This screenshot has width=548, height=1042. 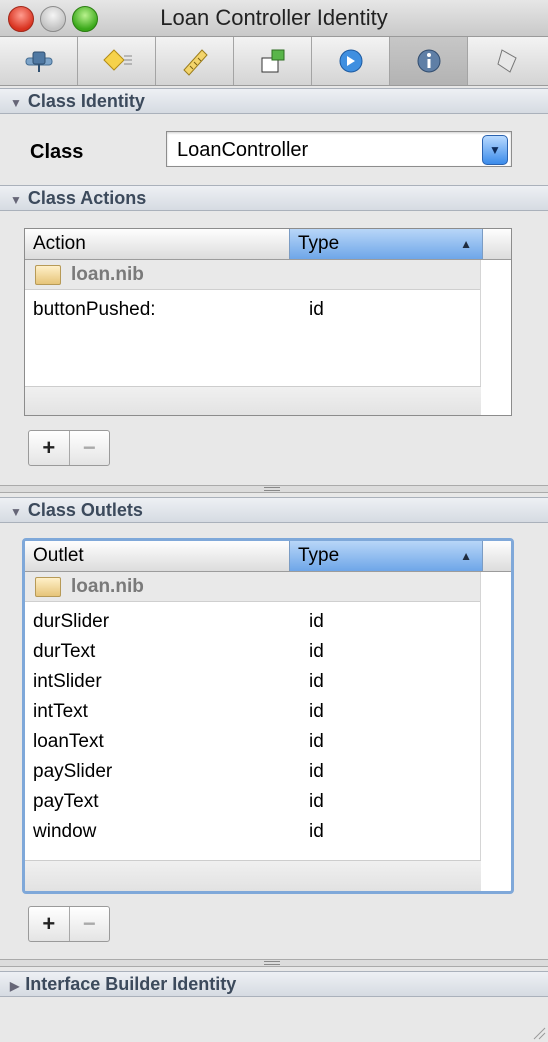 What do you see at coordinates (495, 150) in the screenshot?
I see `chevron-down-icon: ▼` at bounding box center [495, 150].